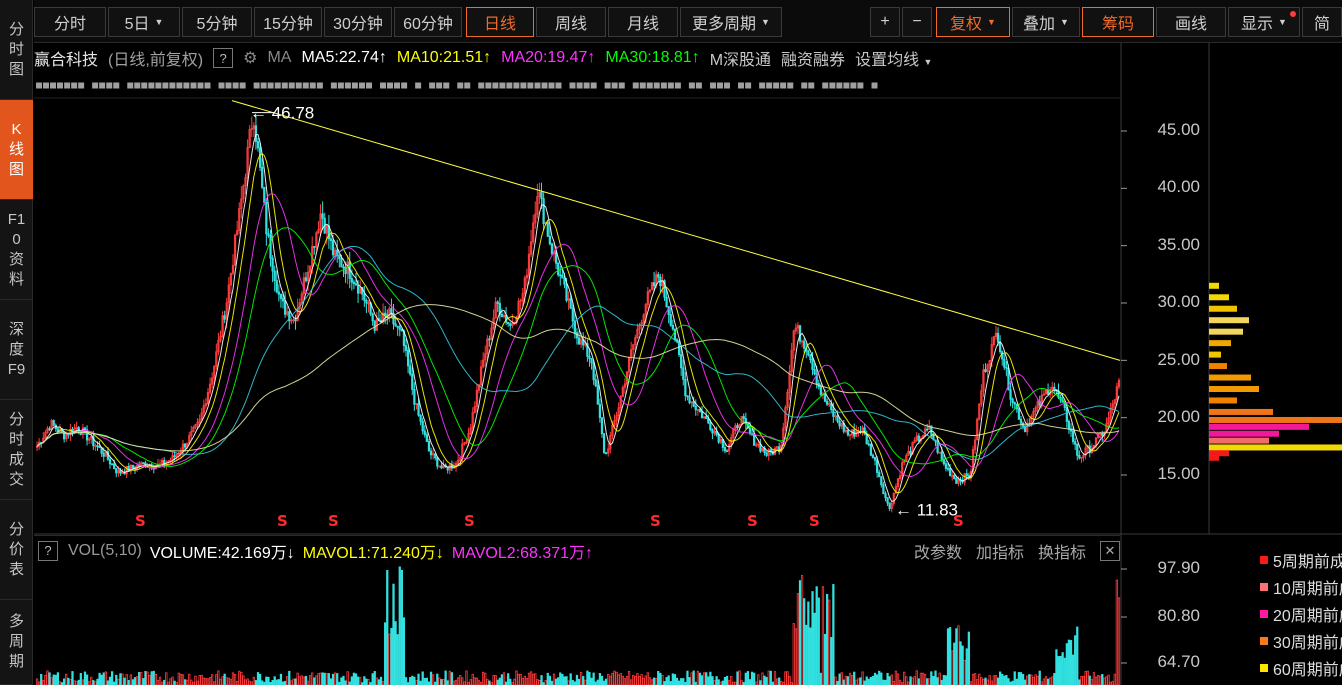 The height and width of the screenshot is (685, 1342). Describe the element at coordinates (48, 550) in the screenshot. I see `volume-help-icon: ?` at that location.